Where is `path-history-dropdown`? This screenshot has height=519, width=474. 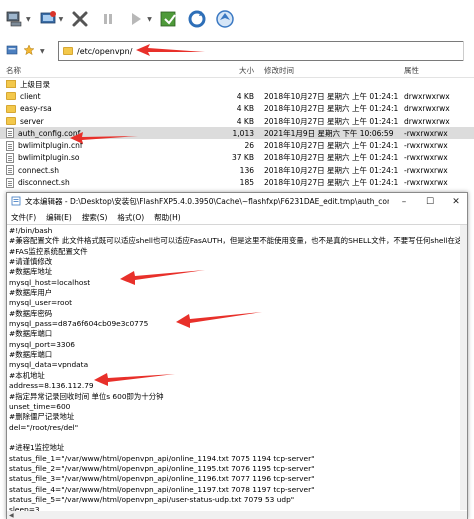
path-history-dropdown is located at coordinates (467, 51).